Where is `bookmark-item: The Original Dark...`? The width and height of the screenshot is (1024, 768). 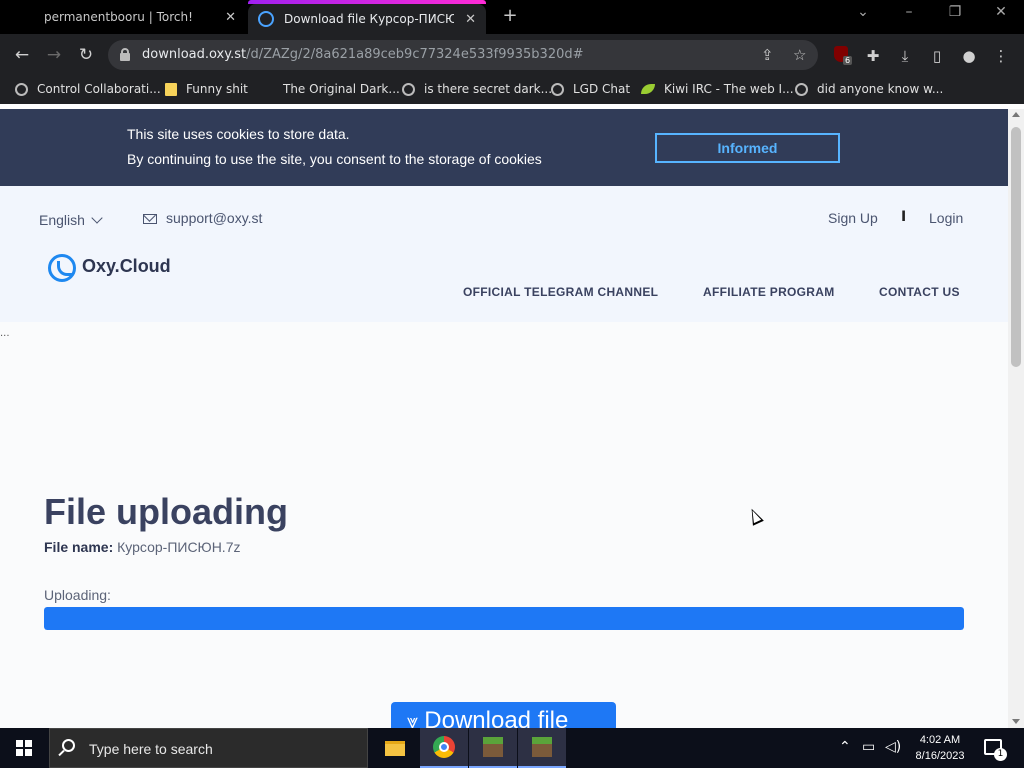 bookmark-item: The Original Dark... is located at coordinates (341, 89).